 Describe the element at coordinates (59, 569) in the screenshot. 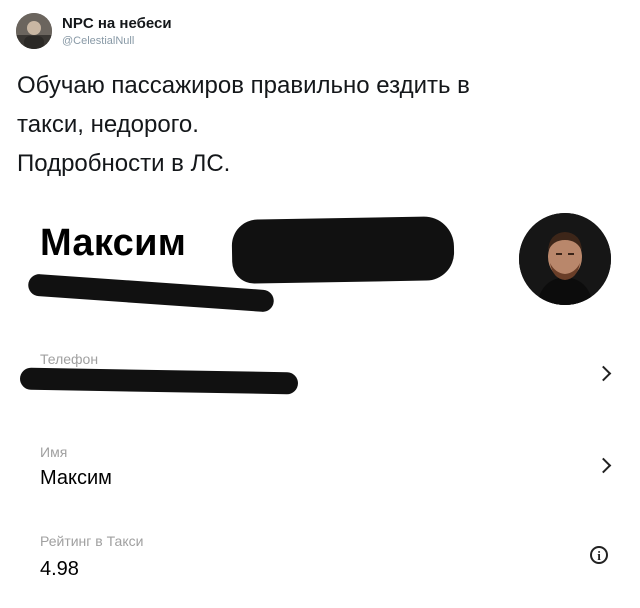

I see `rating-field-value: 4.98` at that location.